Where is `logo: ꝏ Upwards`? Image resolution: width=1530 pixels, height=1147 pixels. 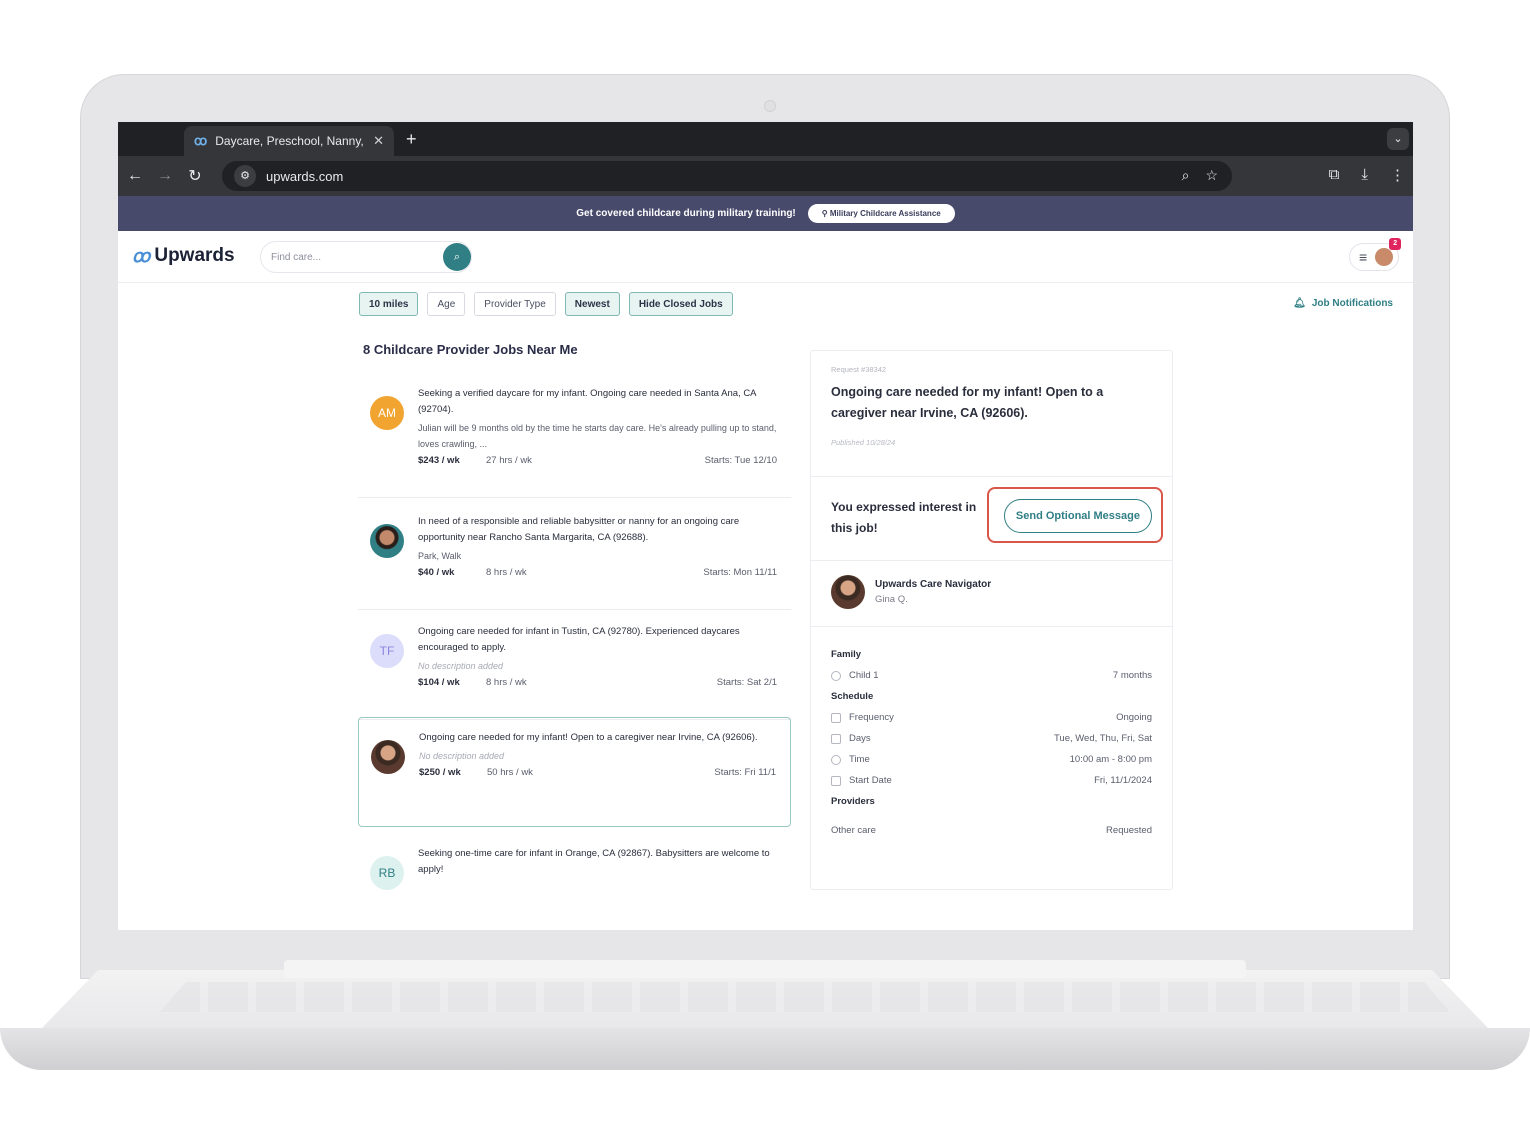 logo: ꝏ Upwards is located at coordinates (183, 256).